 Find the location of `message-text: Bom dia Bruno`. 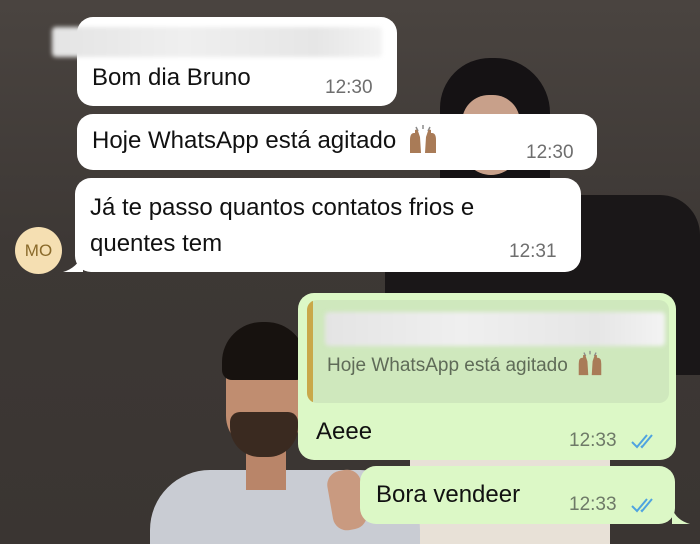

message-text: Bom dia Bruno is located at coordinates (171, 77).